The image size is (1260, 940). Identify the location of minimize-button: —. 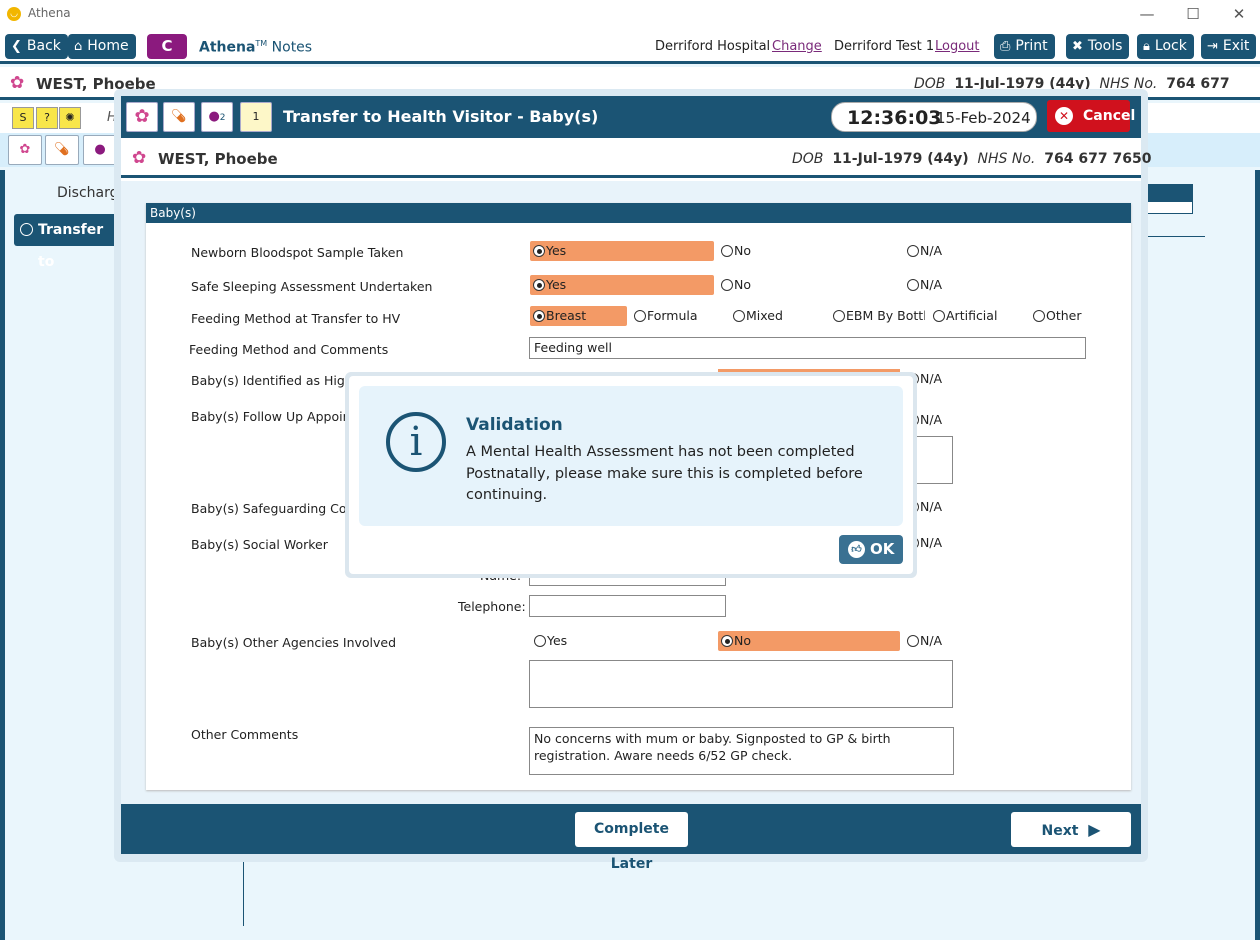
(1147, 14).